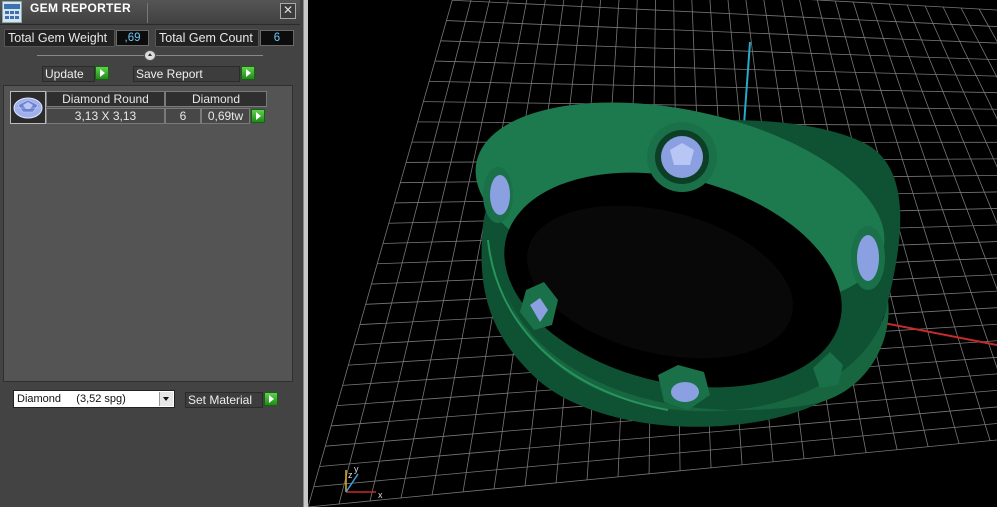 The image size is (997, 507). What do you see at coordinates (71, 399) in the screenshot?
I see `material-select-value: Diamond (3,52 spg)` at bounding box center [71, 399].